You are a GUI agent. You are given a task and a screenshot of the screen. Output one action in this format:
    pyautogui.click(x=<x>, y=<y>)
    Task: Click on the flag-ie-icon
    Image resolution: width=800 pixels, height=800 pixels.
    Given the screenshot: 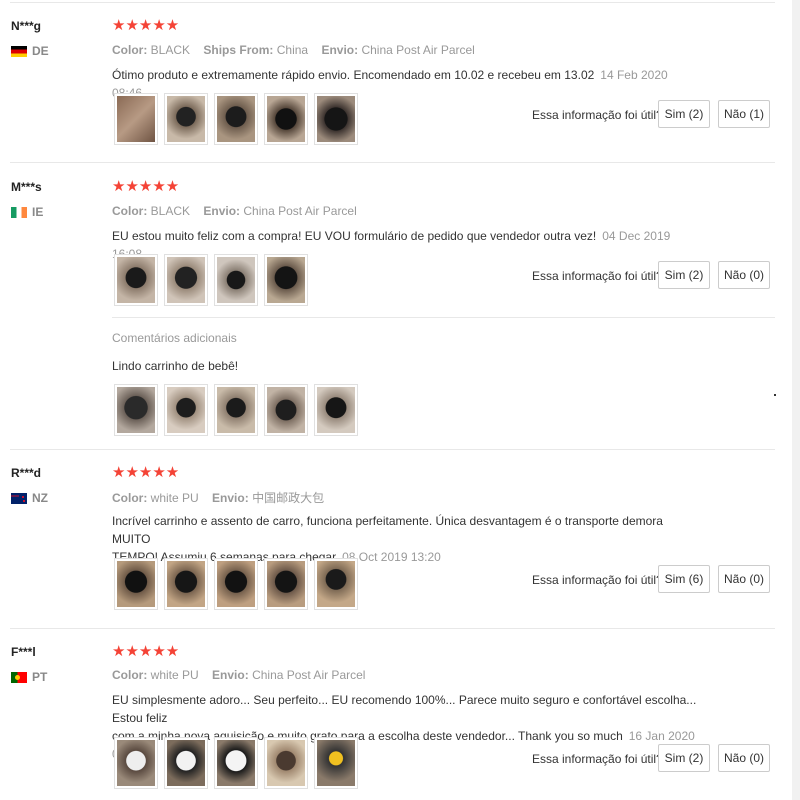 What is the action you would take?
    pyautogui.click(x=19, y=212)
    